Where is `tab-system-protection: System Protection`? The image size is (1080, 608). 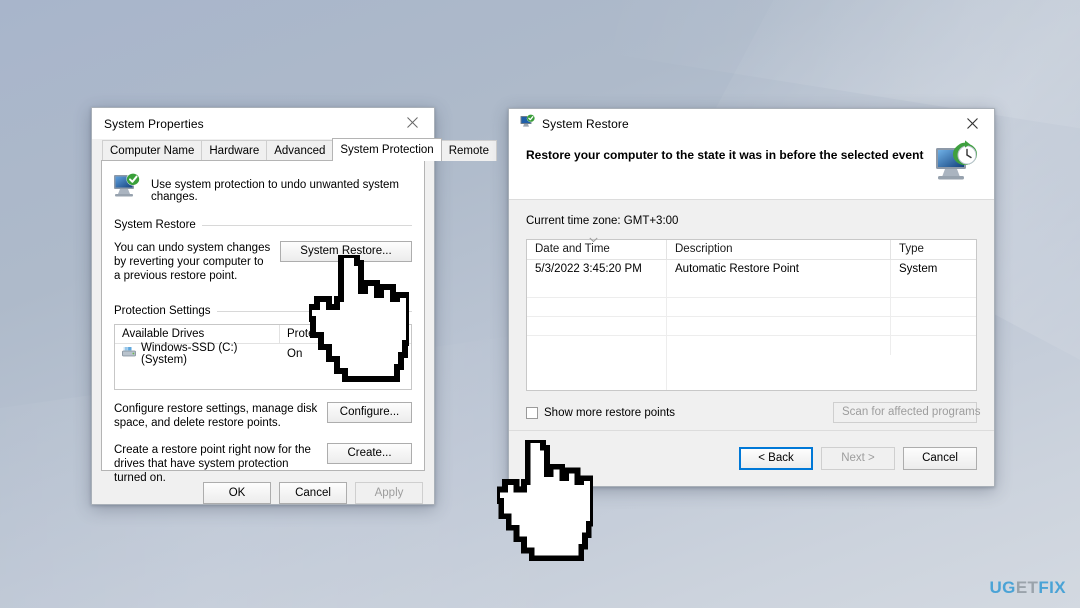 tab-system-protection: System Protection is located at coordinates (387, 149).